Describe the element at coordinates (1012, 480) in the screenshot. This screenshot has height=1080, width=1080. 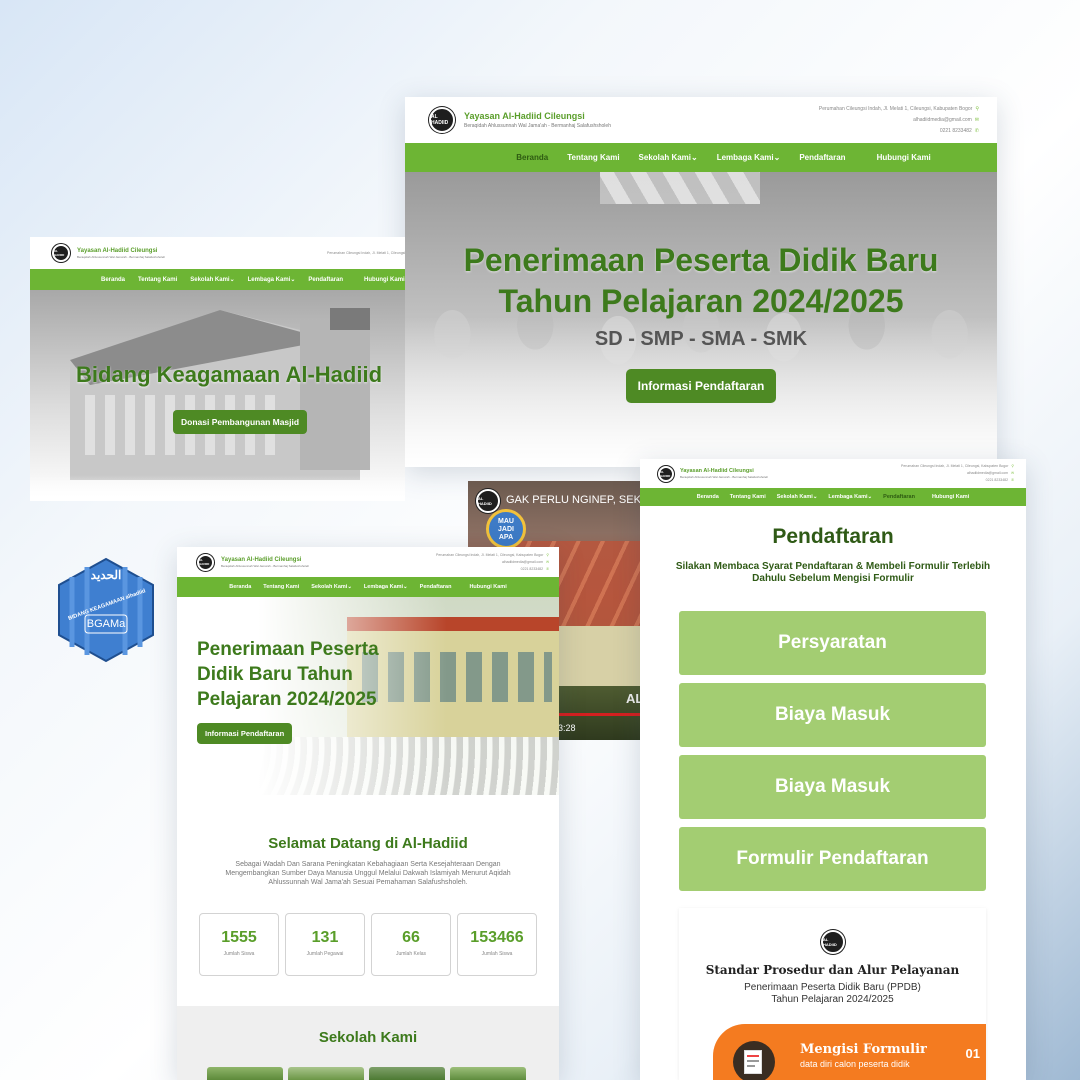
I see `phone-icon: ✆` at that location.